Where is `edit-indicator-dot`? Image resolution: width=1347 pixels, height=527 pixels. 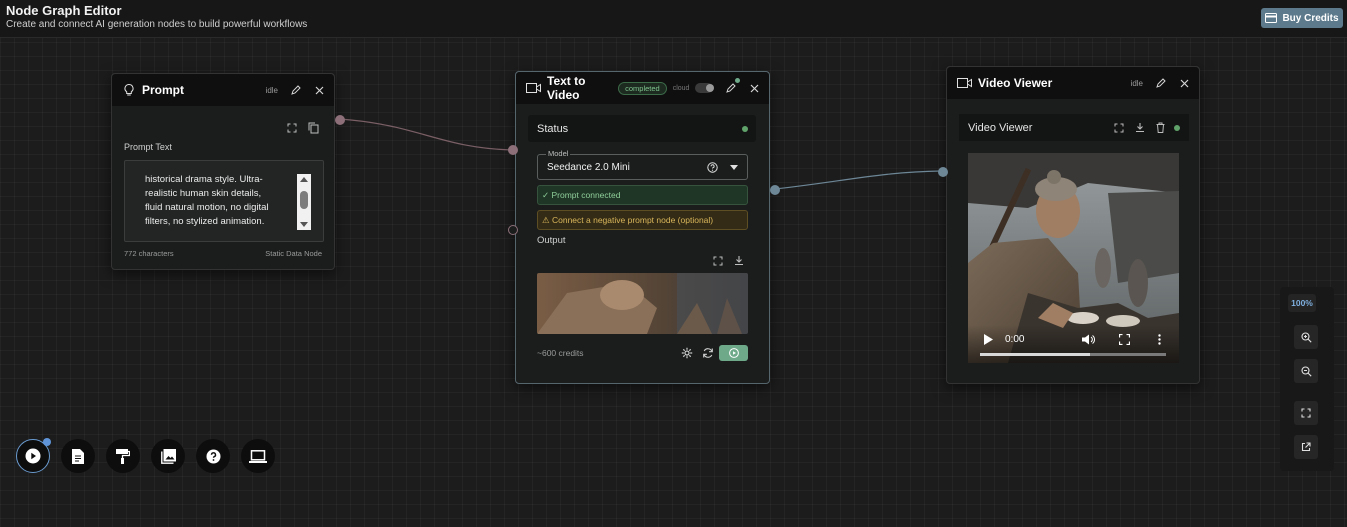 edit-indicator-dot is located at coordinates (737, 80).